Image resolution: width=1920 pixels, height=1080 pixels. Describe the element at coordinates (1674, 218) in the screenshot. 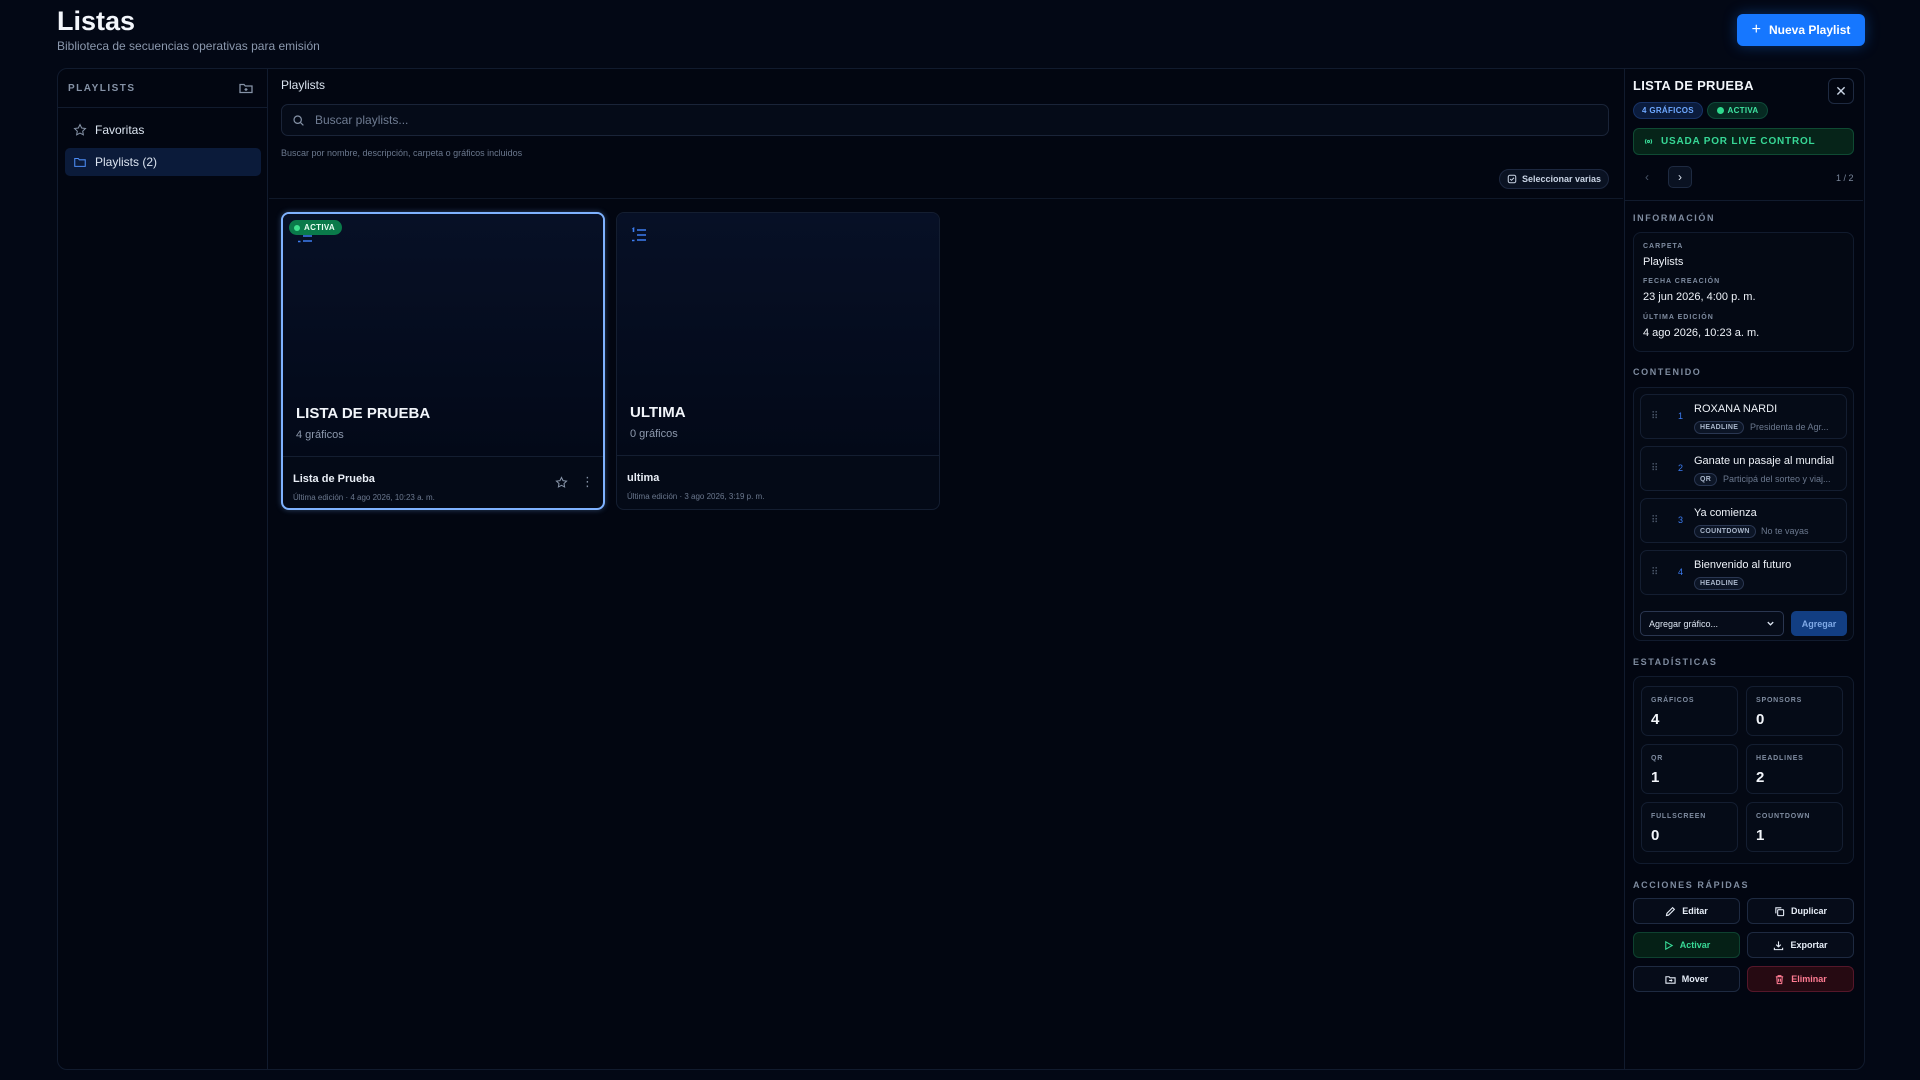

I see `info-heading: INFORMACIÓN` at that location.